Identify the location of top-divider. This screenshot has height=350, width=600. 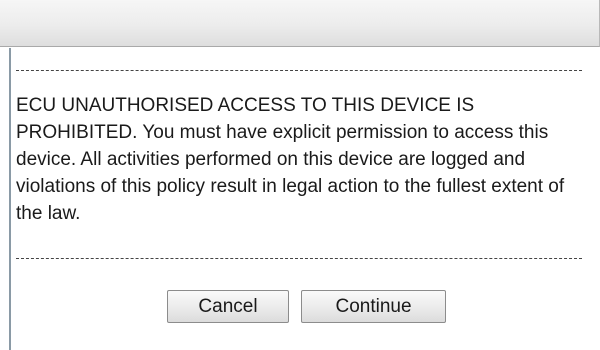
(299, 70).